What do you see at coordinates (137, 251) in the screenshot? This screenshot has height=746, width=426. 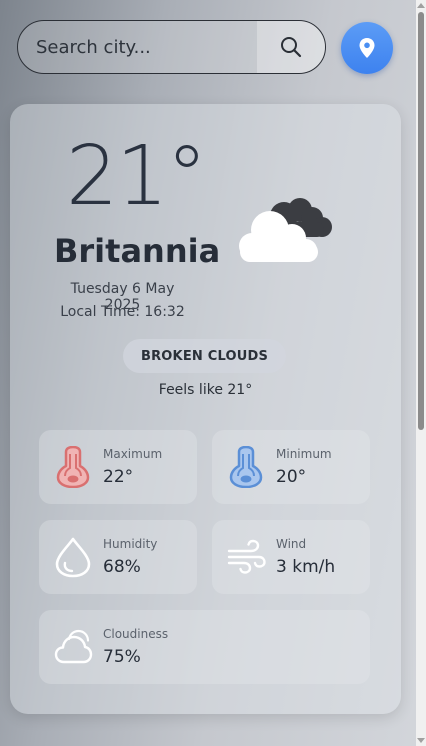 I see `city-name: Britannia` at bounding box center [137, 251].